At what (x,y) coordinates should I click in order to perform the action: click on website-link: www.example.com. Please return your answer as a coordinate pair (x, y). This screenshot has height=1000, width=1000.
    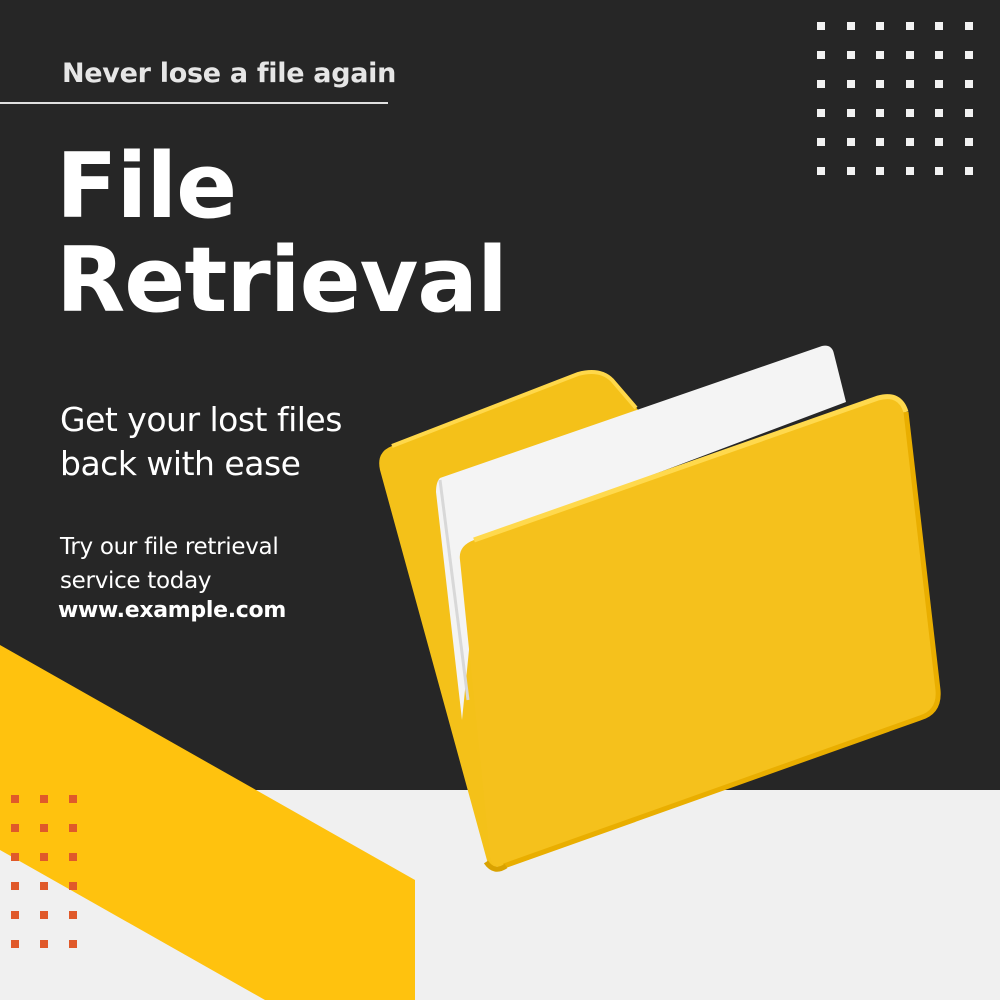
    Looking at the image, I should click on (172, 610).